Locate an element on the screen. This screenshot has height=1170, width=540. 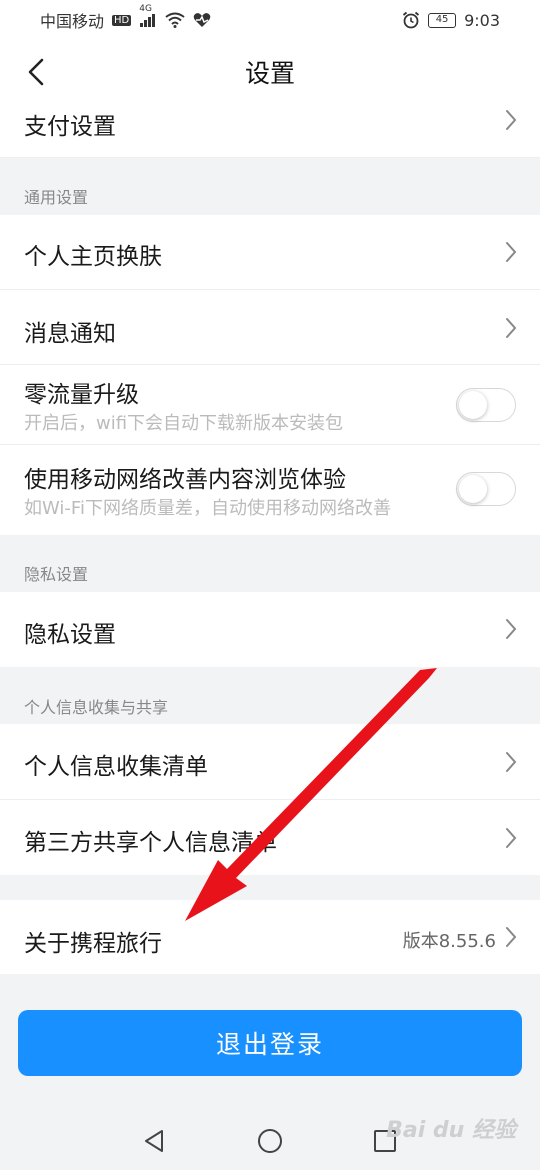
row-description: 开启后，wifi下会自动下载新版本安装包 is located at coordinates (184, 423).